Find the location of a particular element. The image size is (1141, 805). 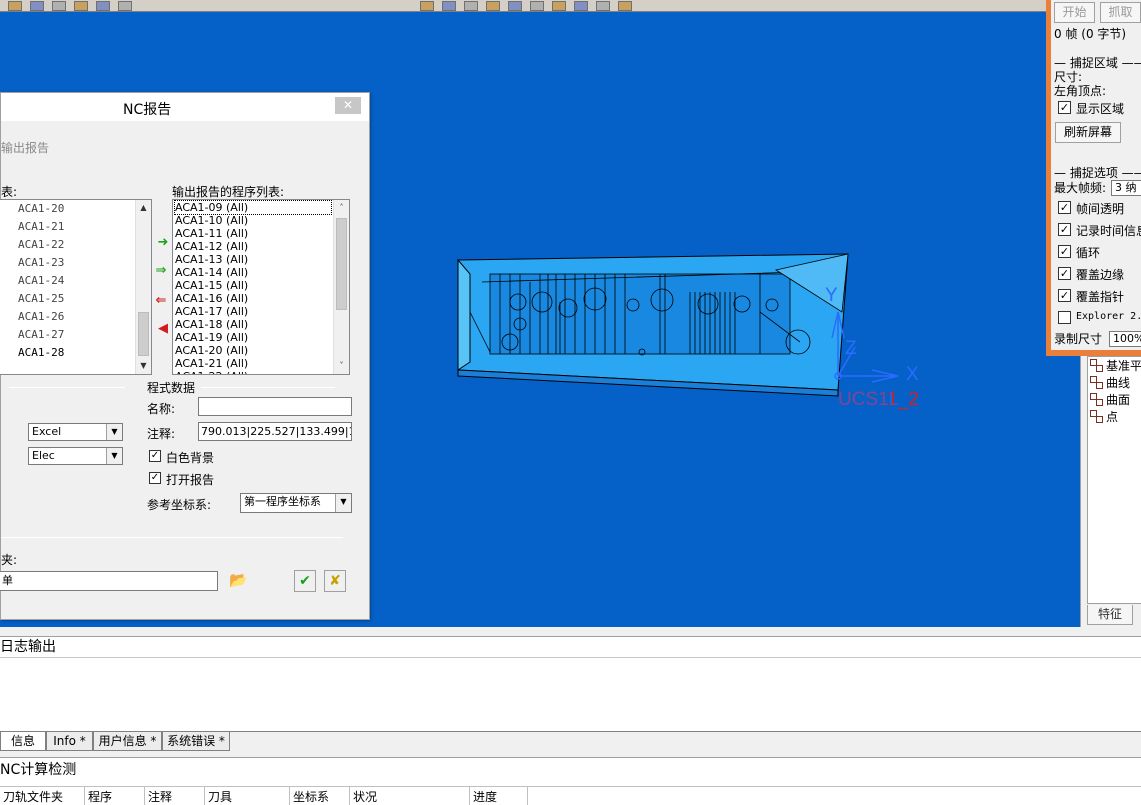

list-item: ACA1-15 (All) is located at coordinates (211, 285).